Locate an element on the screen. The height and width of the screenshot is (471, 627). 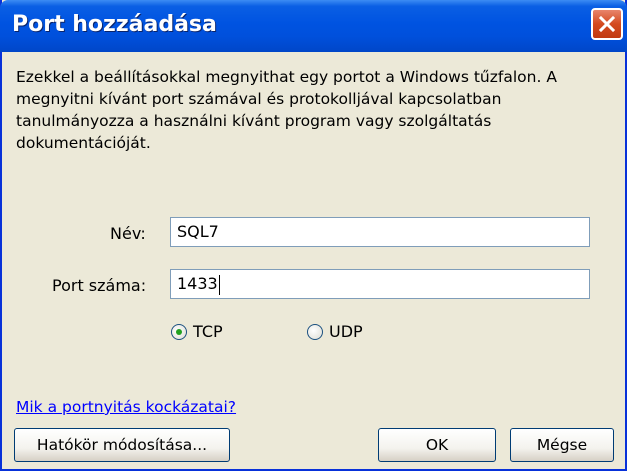
close-icon is located at coordinates (607, 24).